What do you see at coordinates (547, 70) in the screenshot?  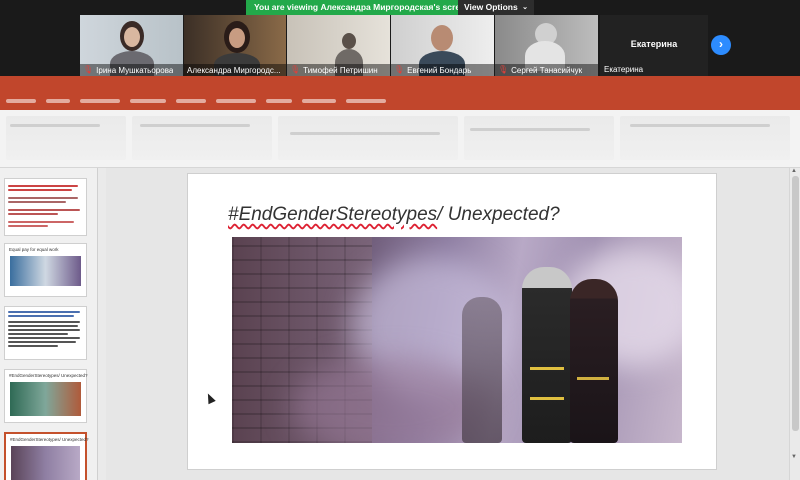 I see `participant-name: Сергей Танасийчук` at bounding box center [547, 70].